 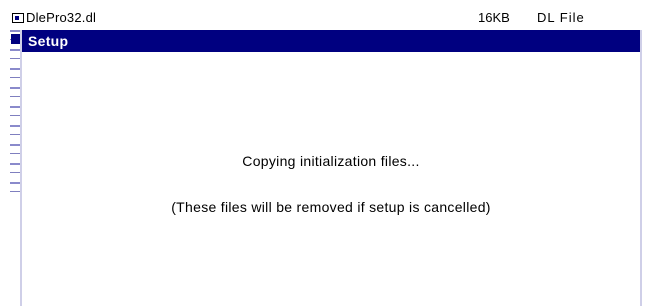 What do you see at coordinates (331, 41) in the screenshot?
I see `setup-title-bar: Setup` at bounding box center [331, 41].